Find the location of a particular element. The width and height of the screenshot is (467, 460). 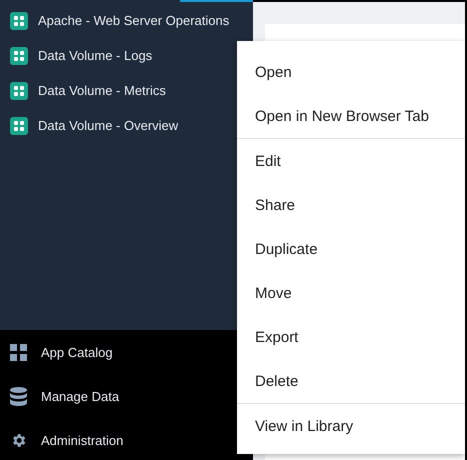

menu-item: Export is located at coordinates (351, 337).